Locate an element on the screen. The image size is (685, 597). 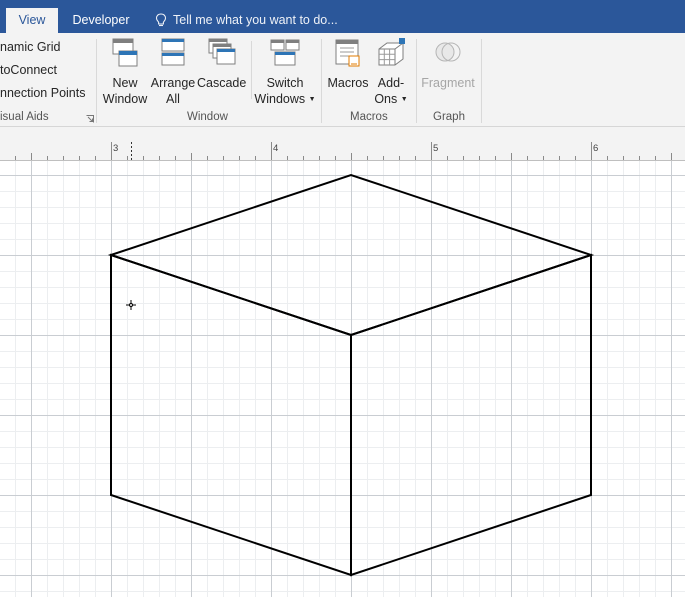
visual-aids-group-label: isual Aids is located at coordinates (24, 117).